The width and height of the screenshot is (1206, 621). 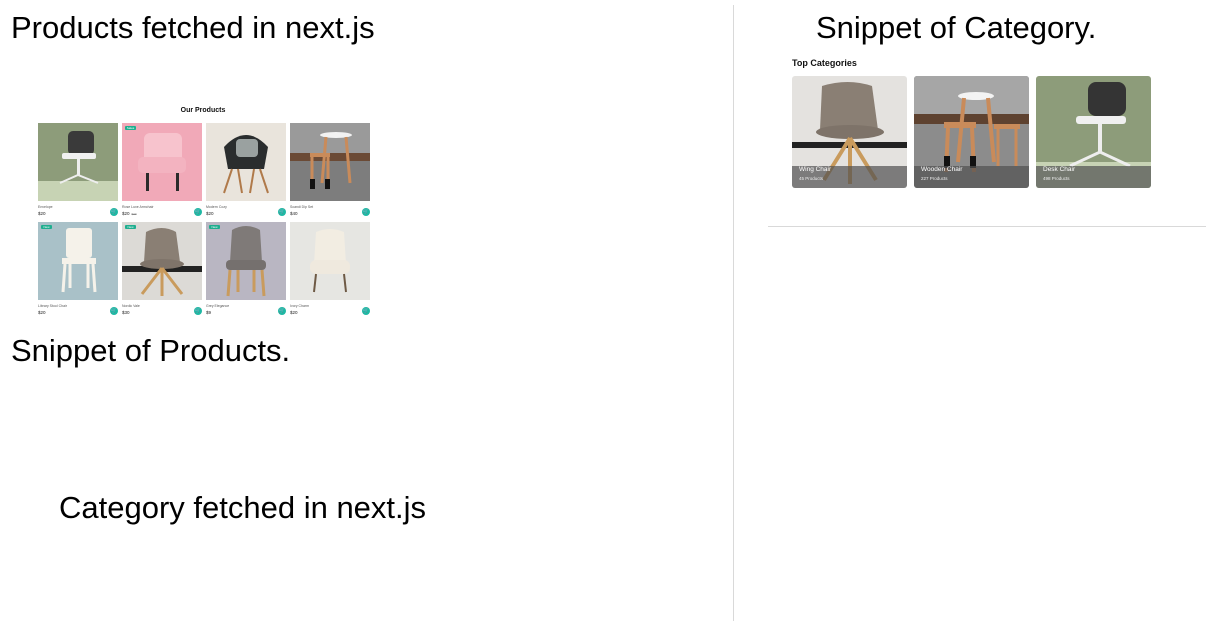 I want to click on category-card-desk-chair: Desk Chair 498 Products, so click(x=1093, y=132).